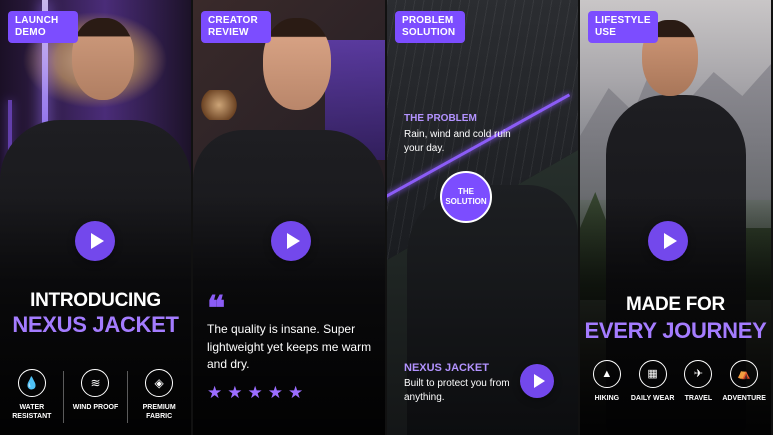  Describe the element at coordinates (675, 304) in the screenshot. I see `headline: MADE FOR` at that location.